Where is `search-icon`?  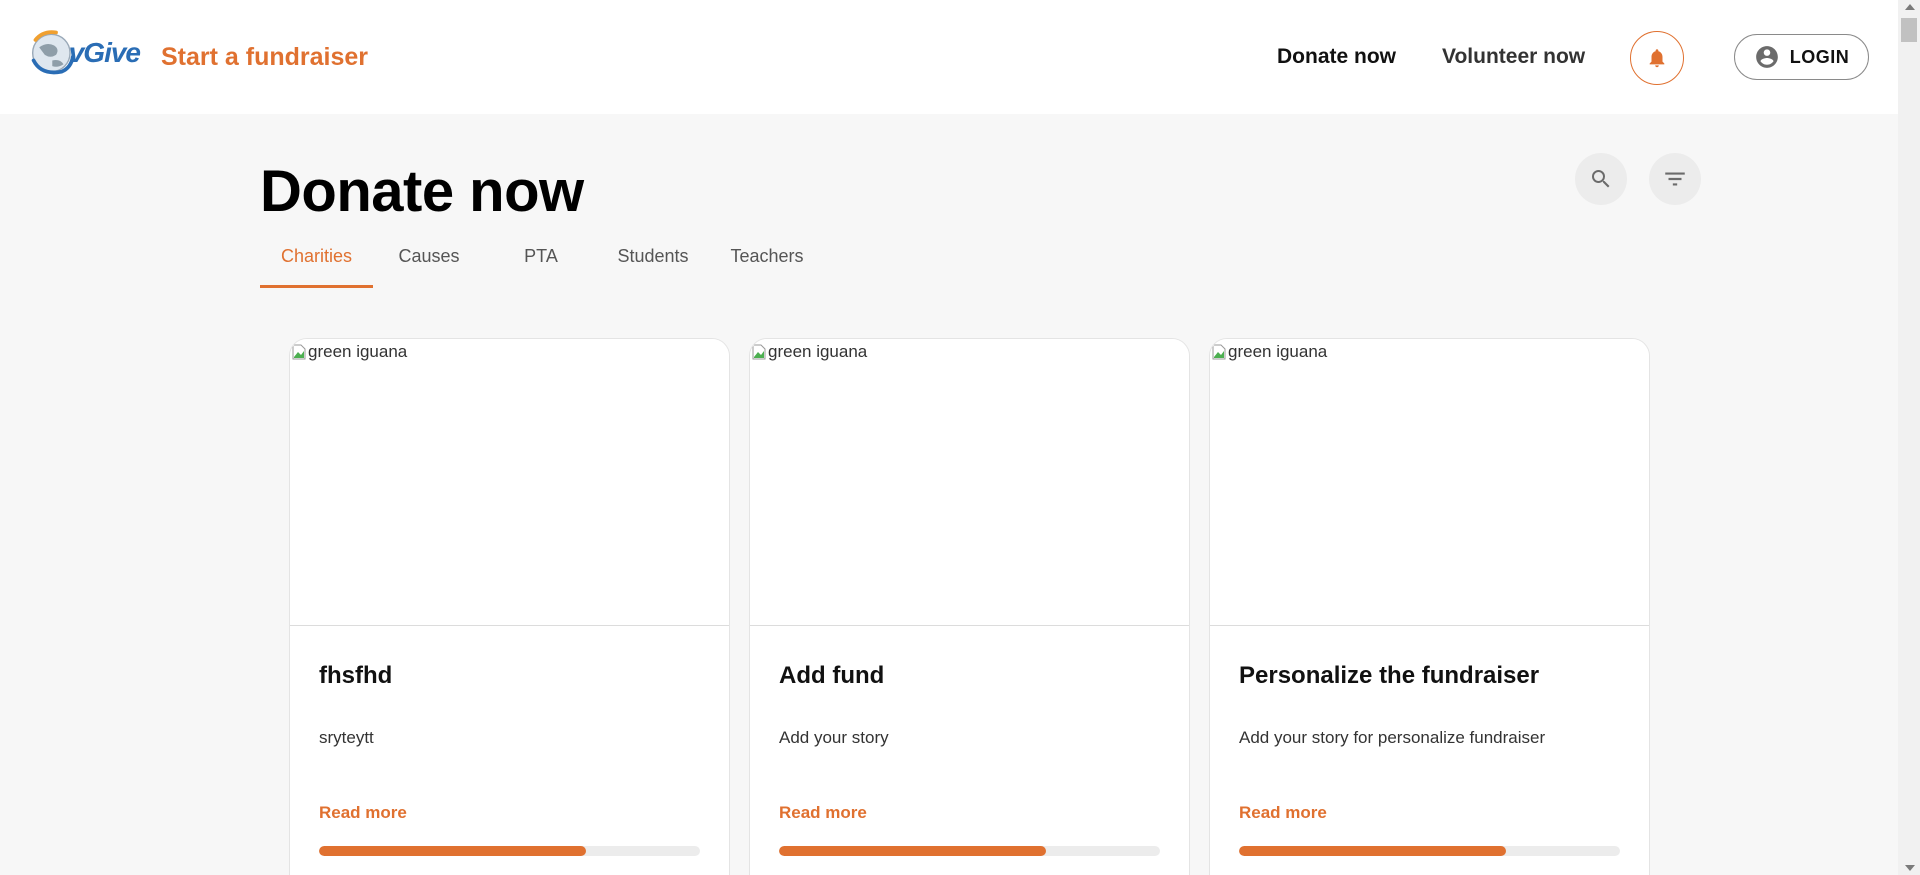 search-icon is located at coordinates (1601, 179).